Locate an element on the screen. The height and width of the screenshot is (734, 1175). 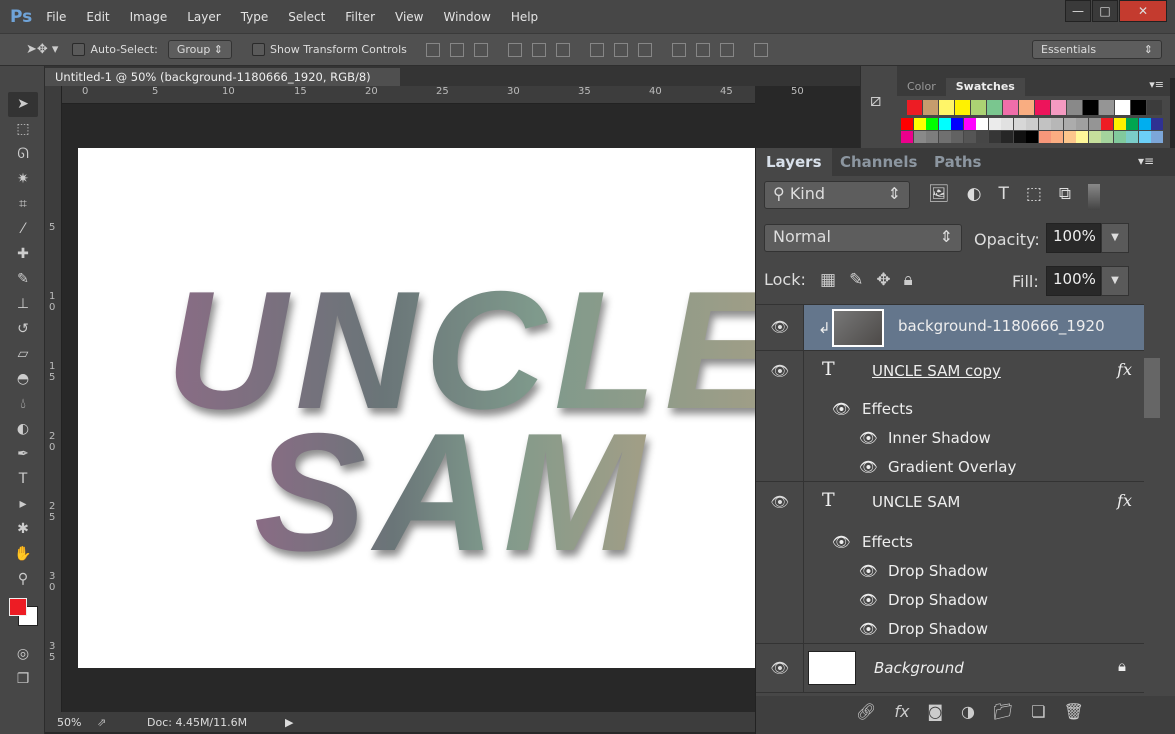
adjustment-layer-icon: ◑ is located at coordinates (968, 718).